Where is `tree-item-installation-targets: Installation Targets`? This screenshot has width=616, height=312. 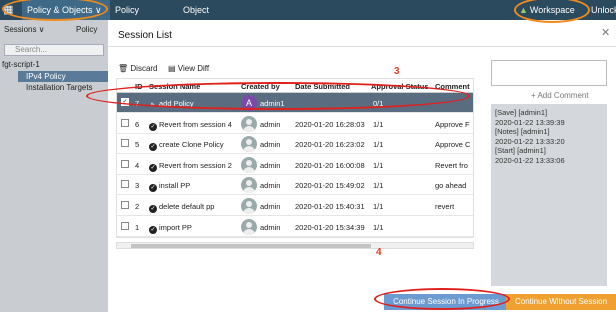
tree-item-installation-targets: Installation Targets is located at coordinates (59, 87).